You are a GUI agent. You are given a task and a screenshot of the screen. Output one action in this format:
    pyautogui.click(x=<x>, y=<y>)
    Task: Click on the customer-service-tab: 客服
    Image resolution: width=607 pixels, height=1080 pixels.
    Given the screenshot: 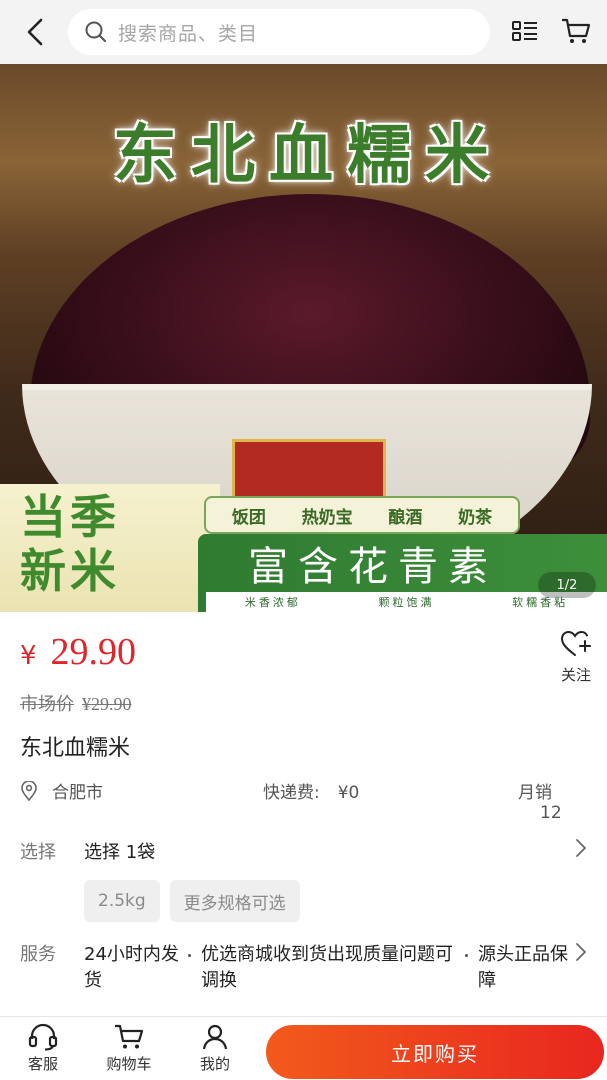 What is the action you would take?
    pyautogui.click(x=43, y=1048)
    